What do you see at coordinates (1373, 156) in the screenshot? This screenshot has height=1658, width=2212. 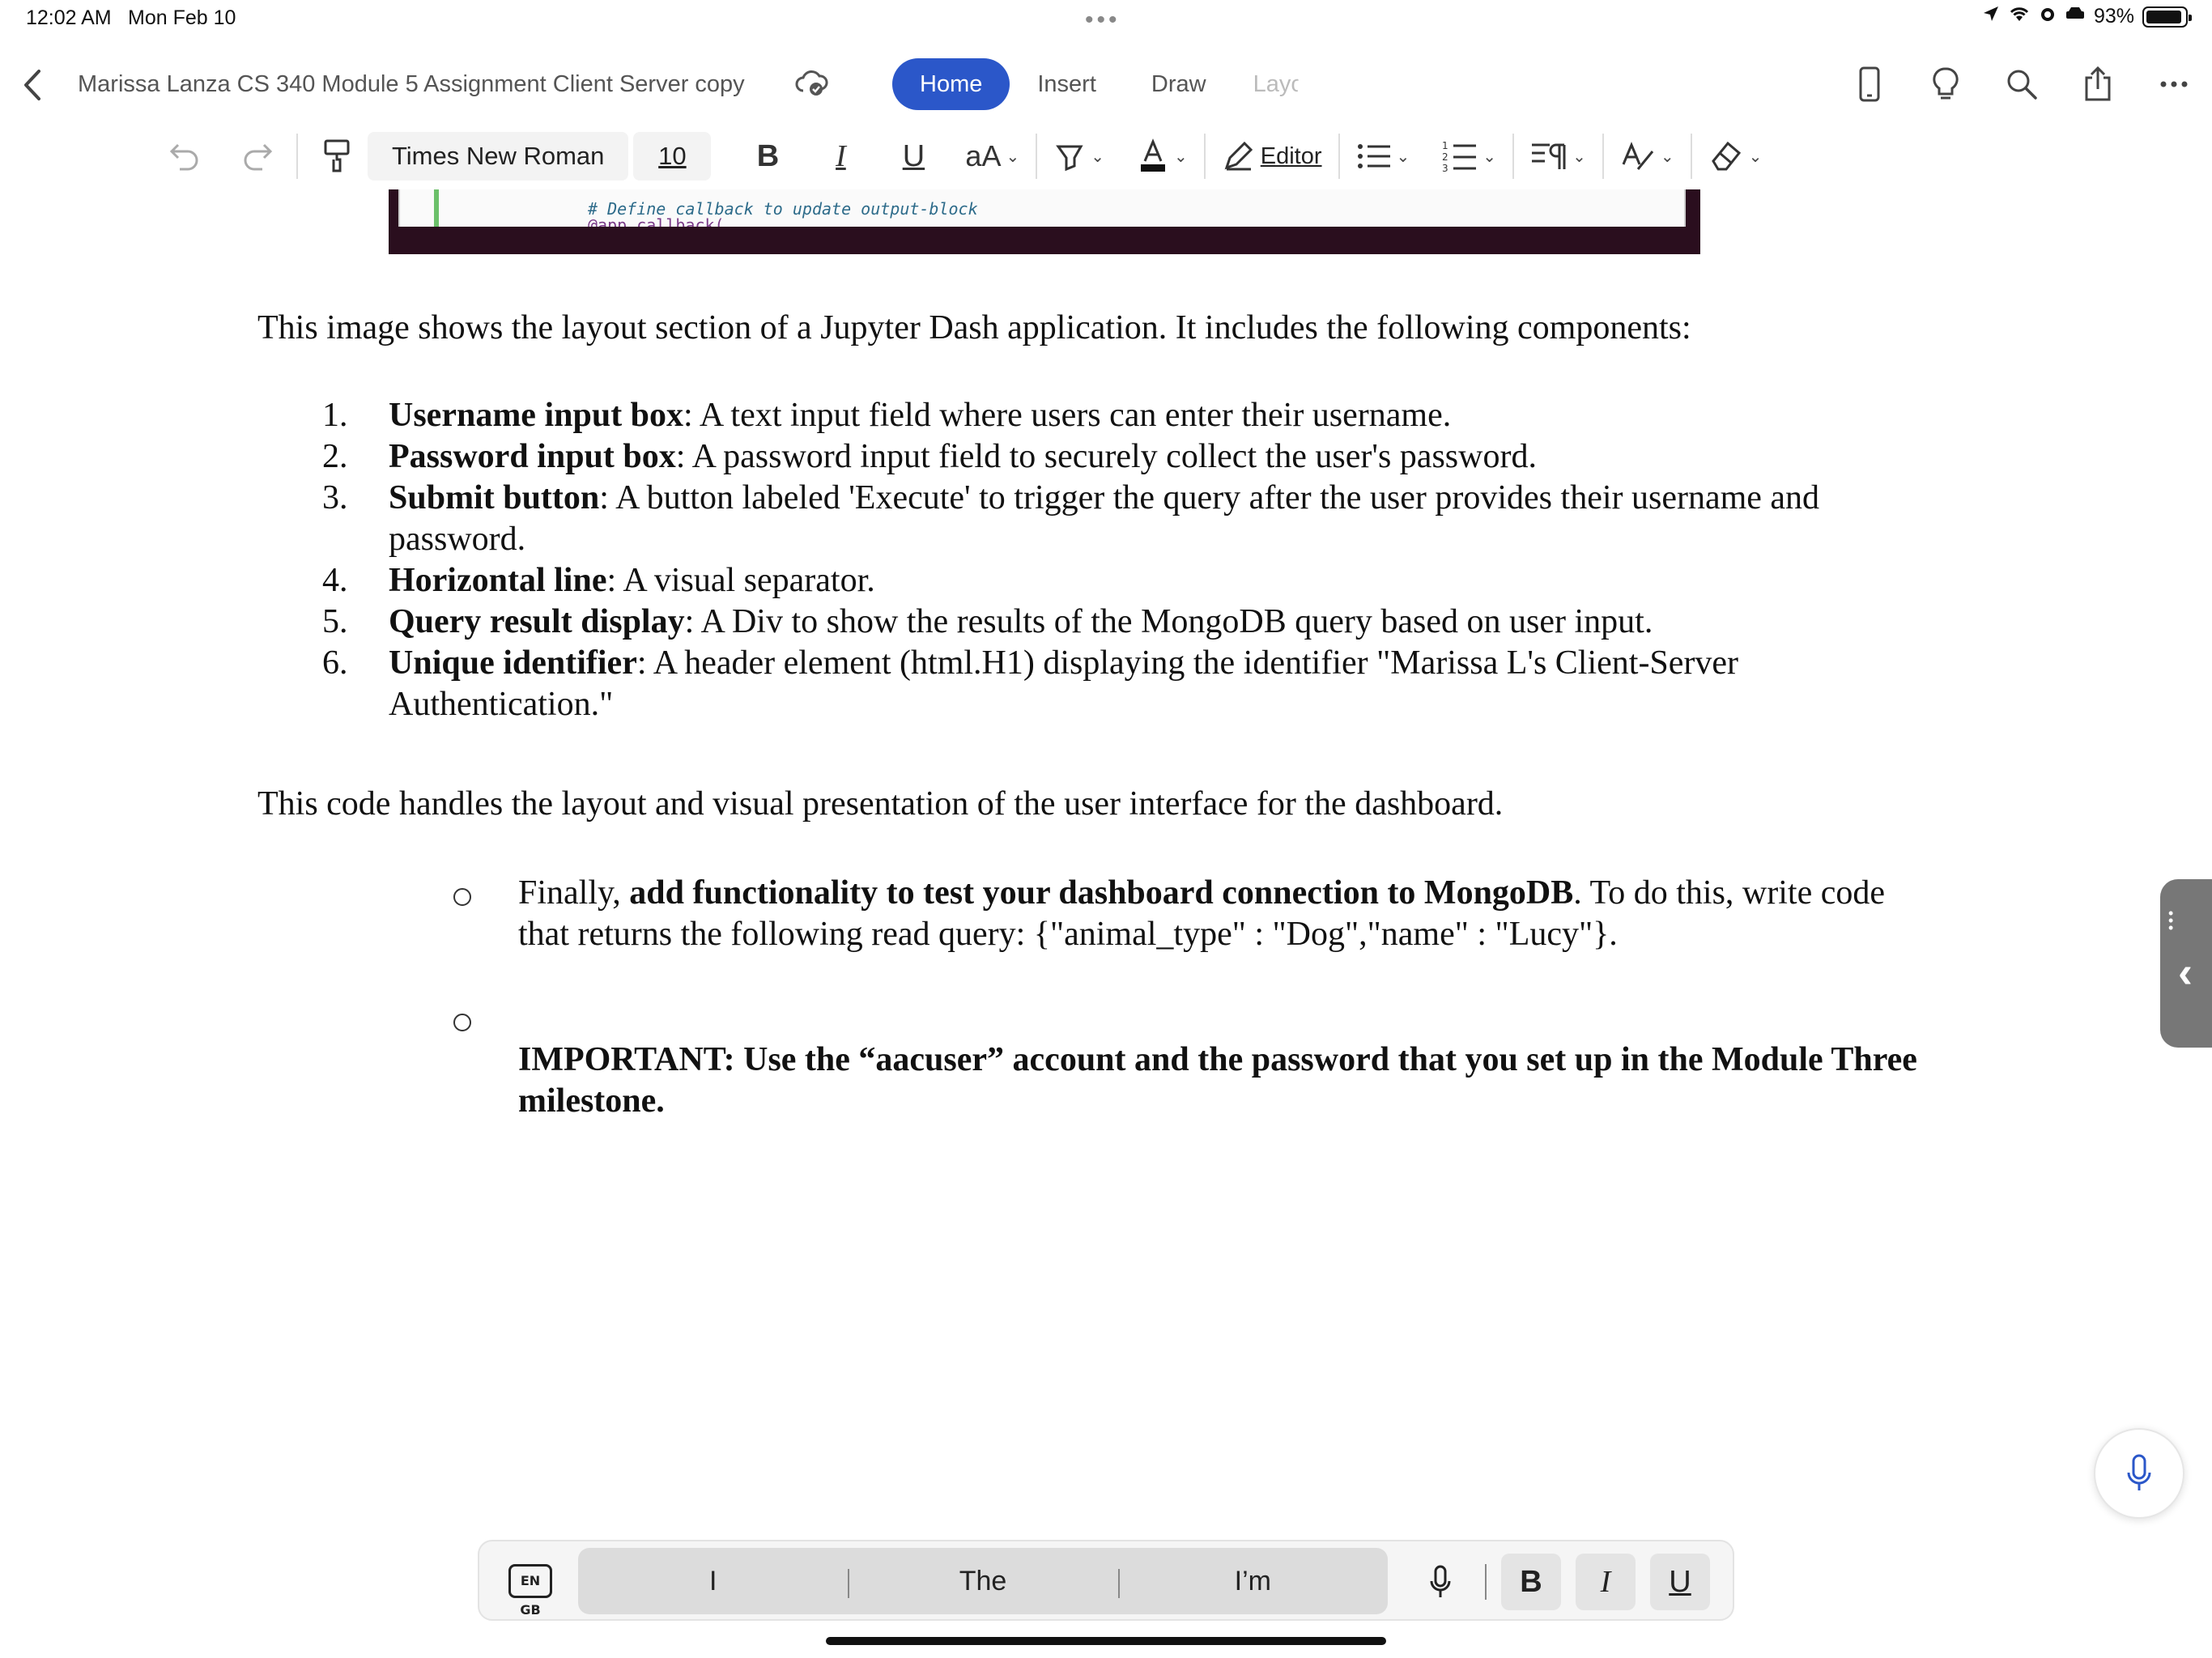 I see `bulleted-list-icon` at bounding box center [1373, 156].